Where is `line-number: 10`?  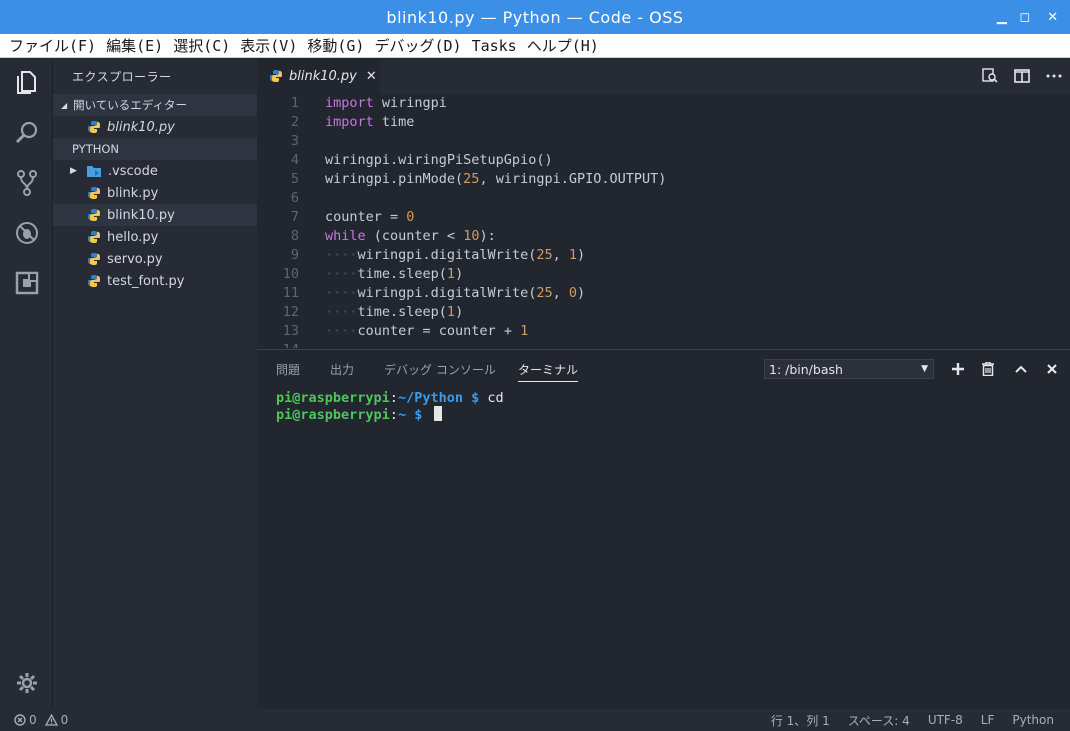 line-number: 10 is located at coordinates (290, 274).